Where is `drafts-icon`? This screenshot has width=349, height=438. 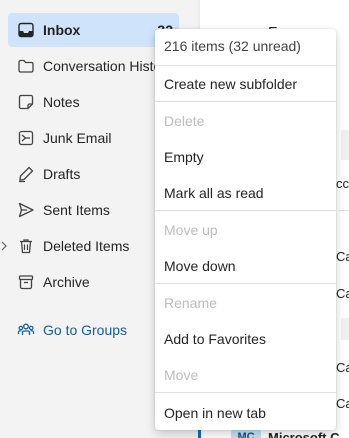 drafts-icon is located at coordinates (26, 174).